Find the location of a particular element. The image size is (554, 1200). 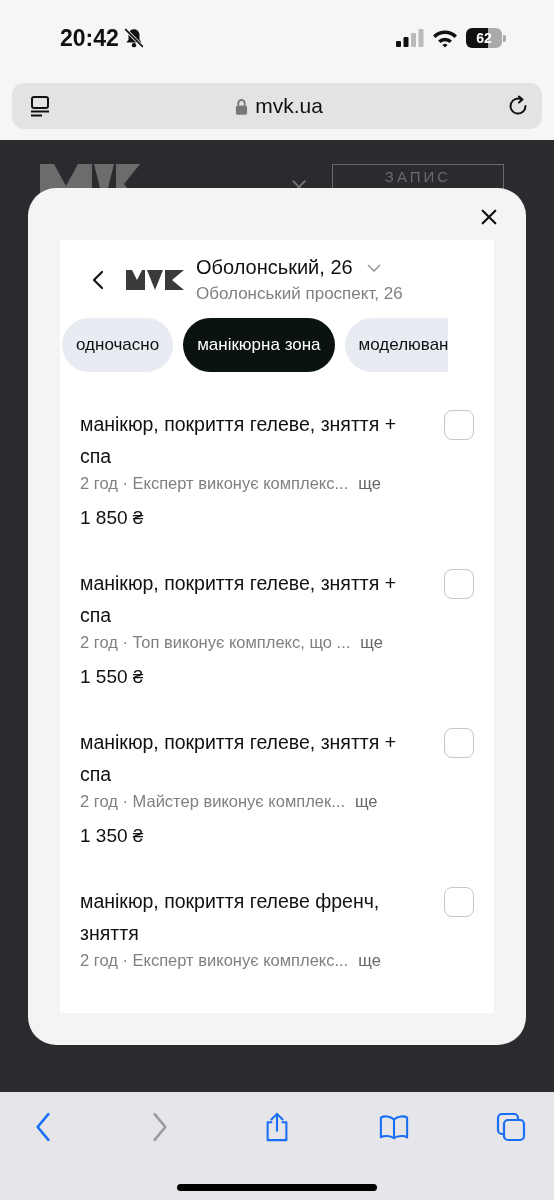

category-tab: моделюван is located at coordinates (396, 345).